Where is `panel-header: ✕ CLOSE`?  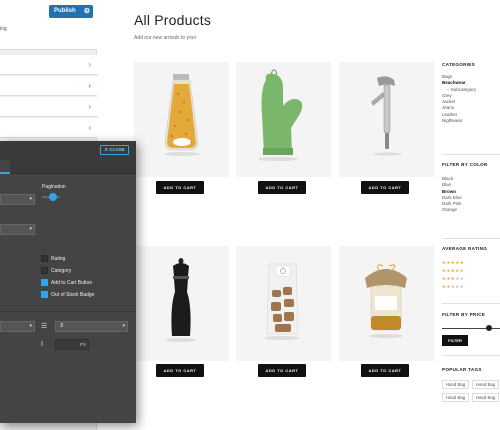 panel-header: ✕ CLOSE is located at coordinates (68, 157).